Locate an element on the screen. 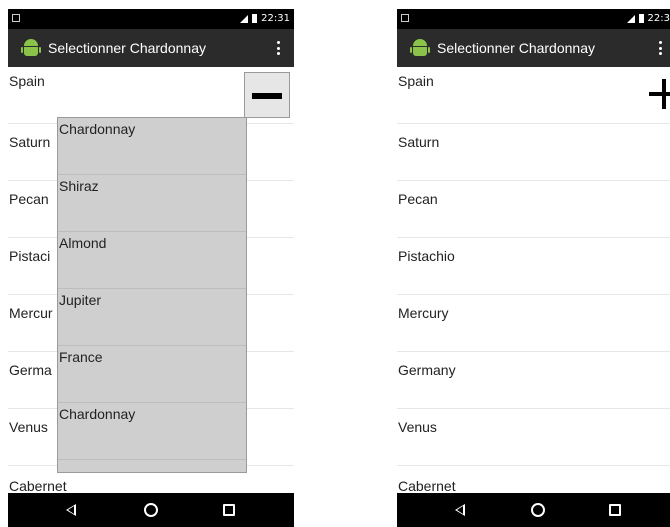 The width and height of the screenshot is (670, 527). expand-button is located at coordinates (656, 95).